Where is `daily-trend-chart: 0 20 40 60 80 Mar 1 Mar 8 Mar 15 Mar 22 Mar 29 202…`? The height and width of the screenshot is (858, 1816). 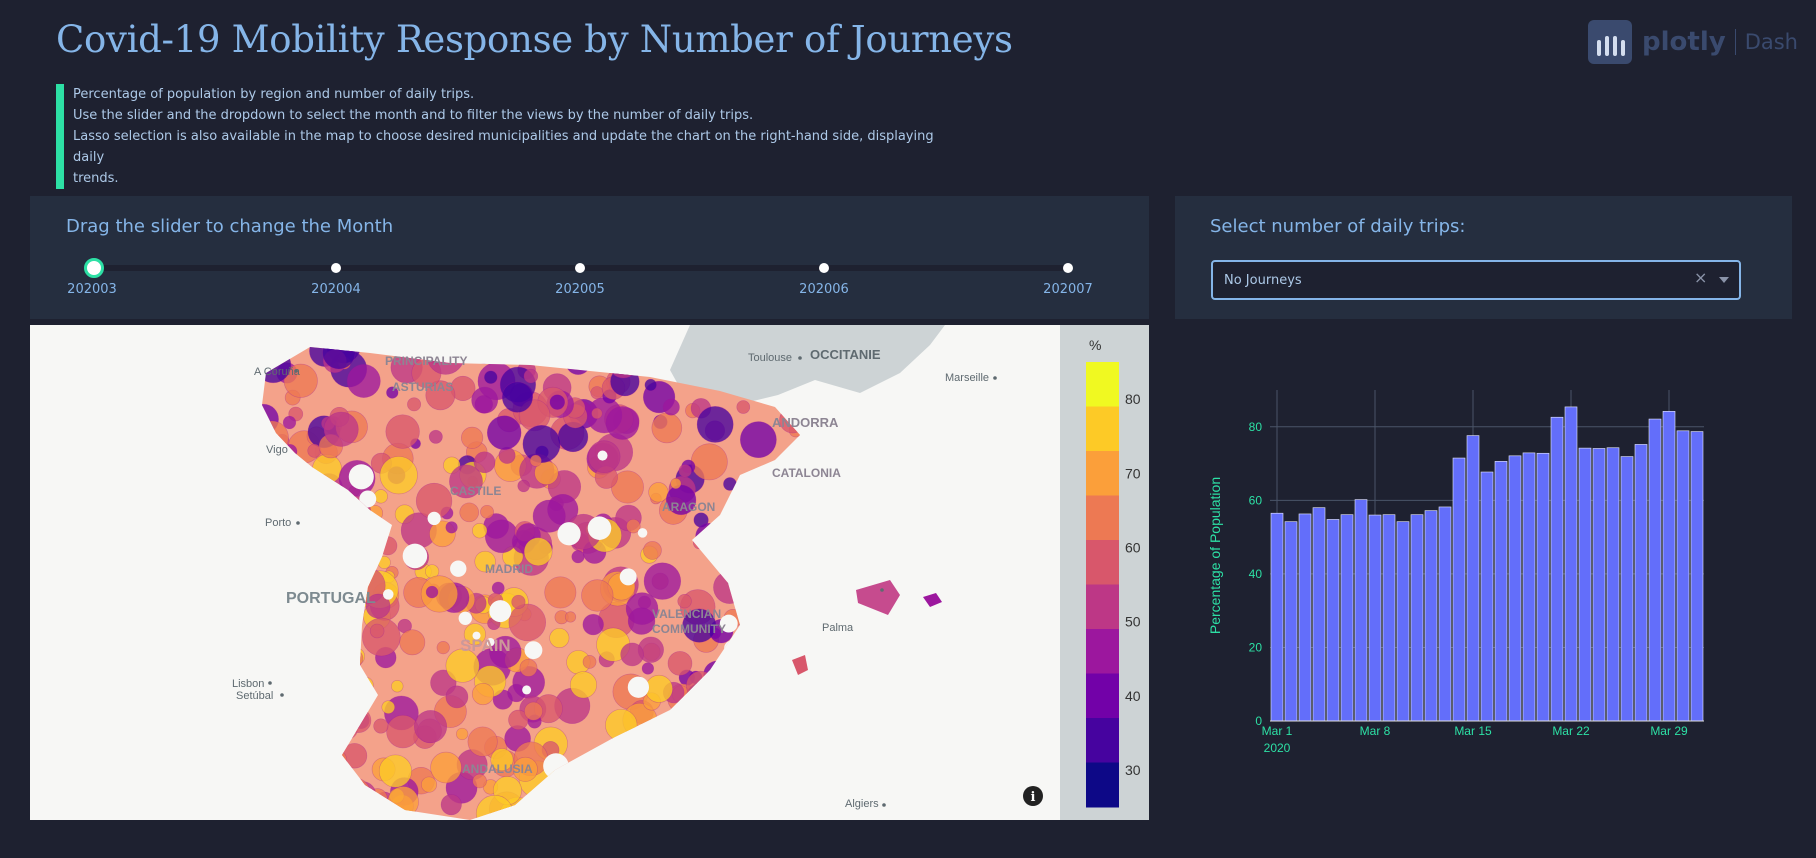
daily-trend-chart: 0 20 40 60 80 Mar 1 Mar 8 Mar 15 Mar 22 Mar 29 202… is located at coordinates (1456, 570).